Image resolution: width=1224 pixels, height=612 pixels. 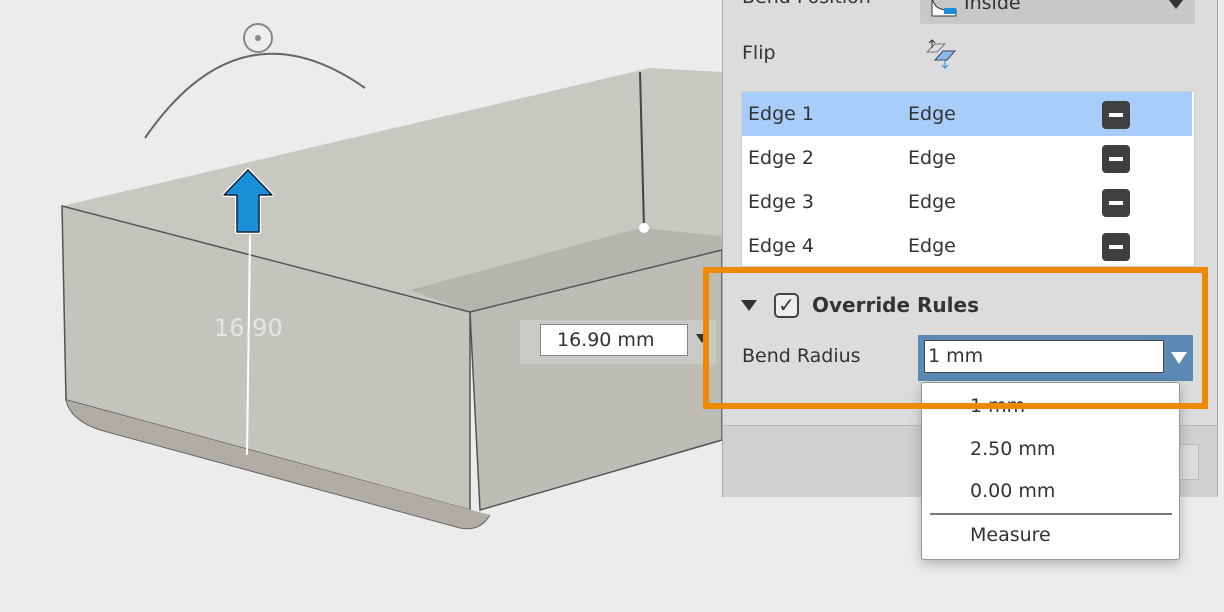 I want to click on menu-item: 0.00 mm, so click(x=1012, y=491).